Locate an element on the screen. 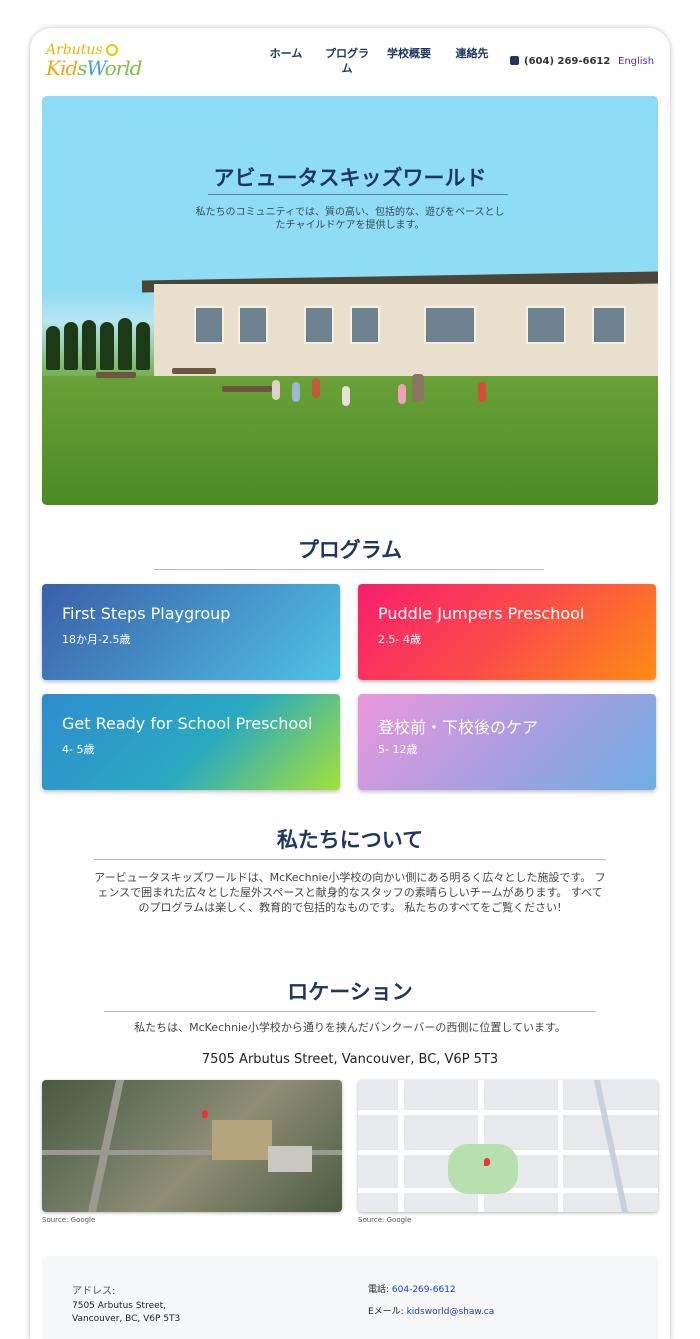 This screenshot has width=700, height=1339. school-building is located at coordinates (406, 334).